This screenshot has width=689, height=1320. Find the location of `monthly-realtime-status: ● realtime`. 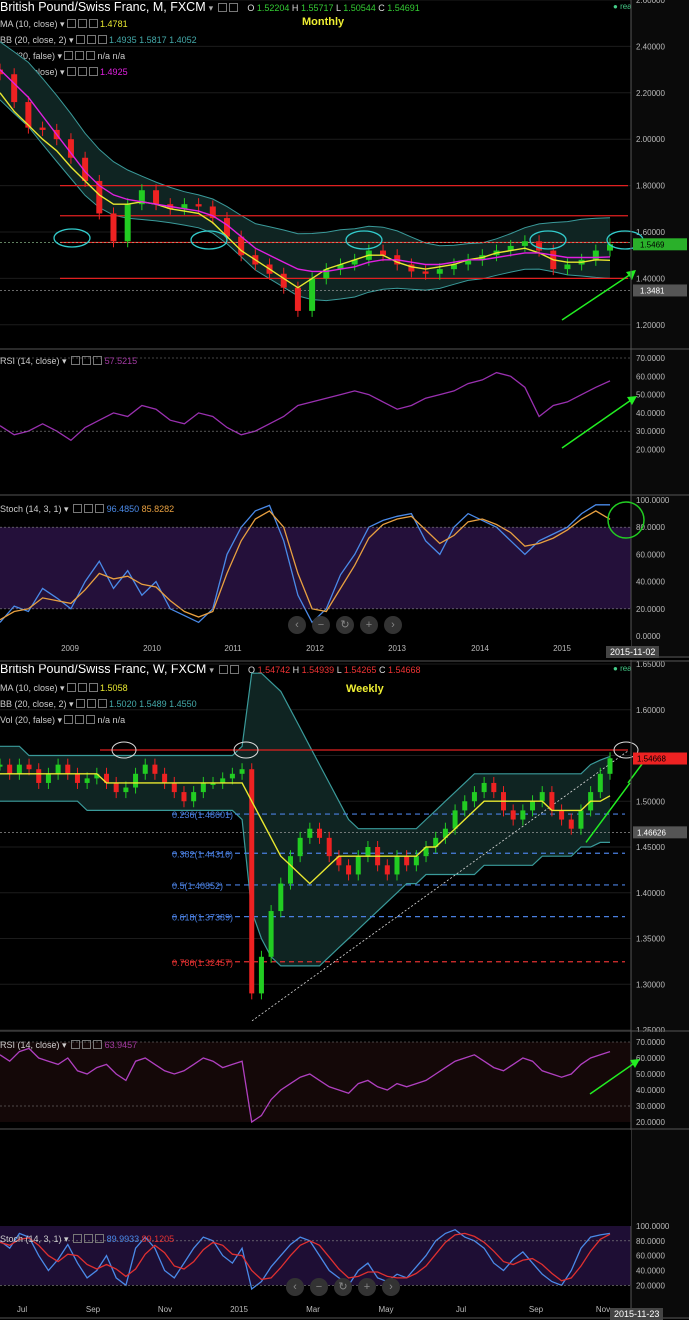

monthly-realtime-status: ● realtime is located at coordinates (631, 6).